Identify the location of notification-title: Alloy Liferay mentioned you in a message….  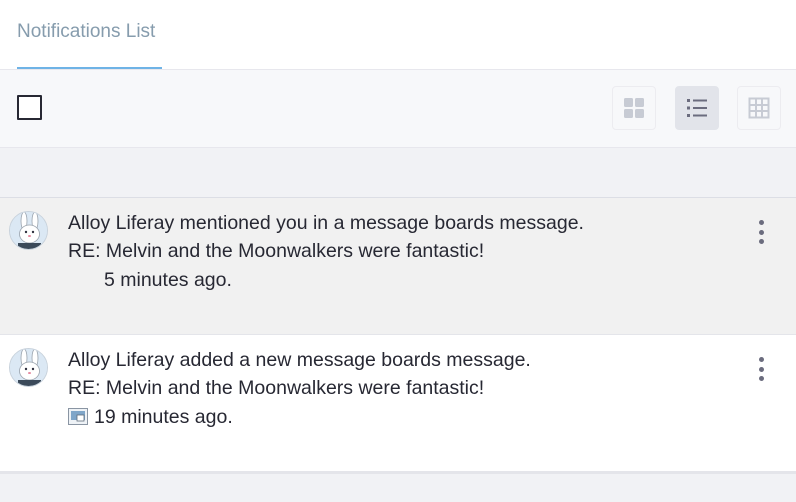
(326, 223).